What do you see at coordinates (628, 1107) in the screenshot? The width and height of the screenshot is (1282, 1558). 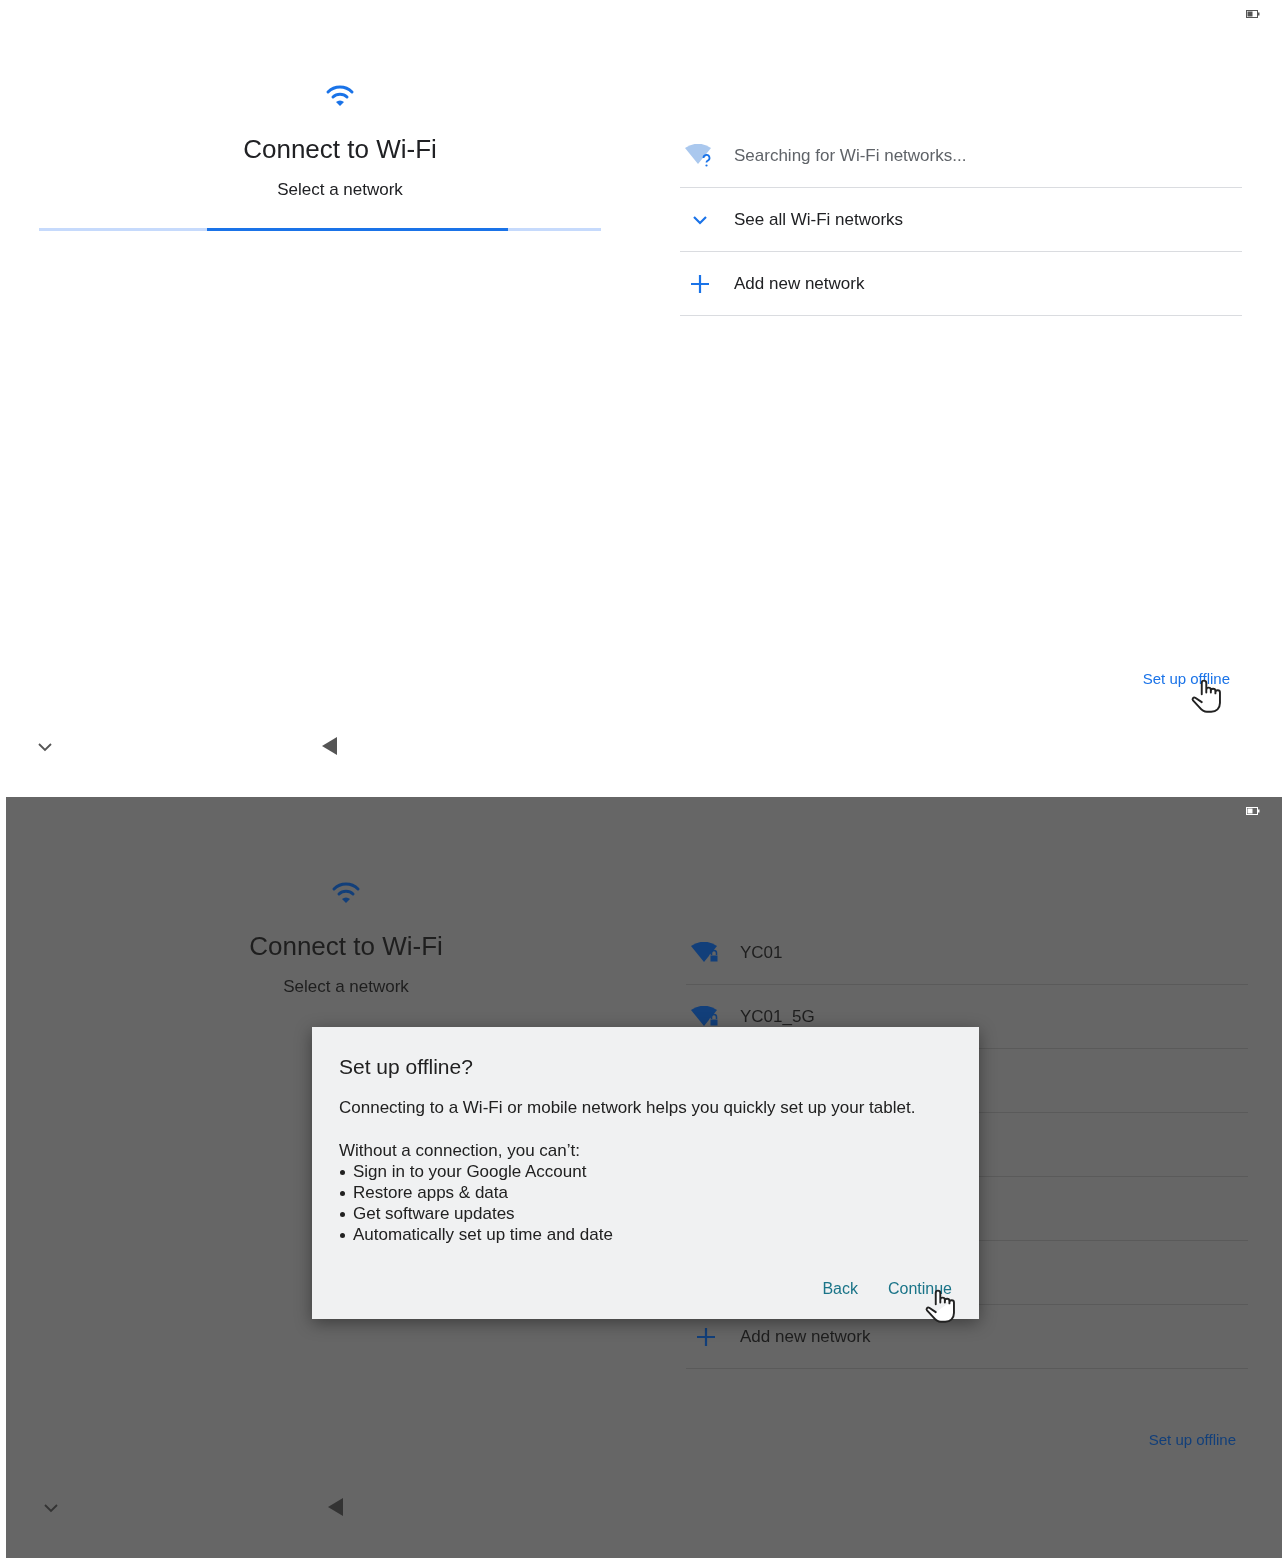 I see `dialog-message: Connecting to a Wi-Fi or mobile network helps you quickly set up your tablet.` at bounding box center [628, 1107].